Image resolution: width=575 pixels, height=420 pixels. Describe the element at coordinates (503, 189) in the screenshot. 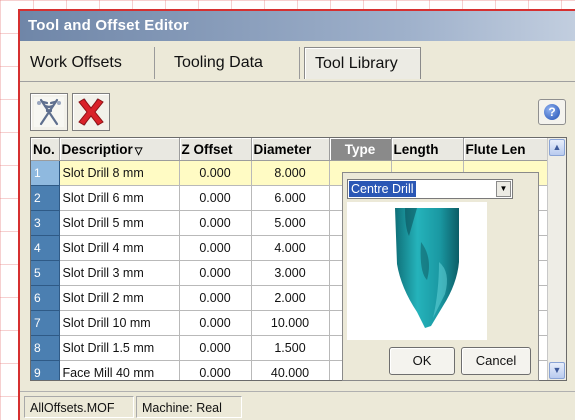

I see `dropdown-arrow-icon: ▼` at that location.